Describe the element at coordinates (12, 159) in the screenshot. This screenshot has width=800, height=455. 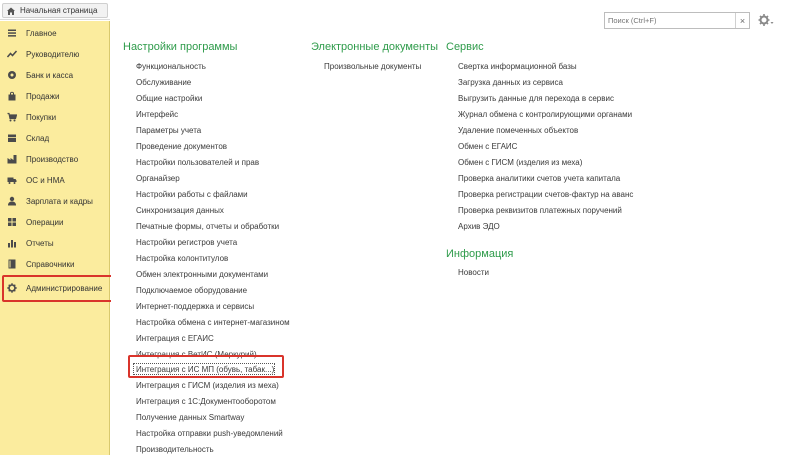
I see `factory-icon` at that location.